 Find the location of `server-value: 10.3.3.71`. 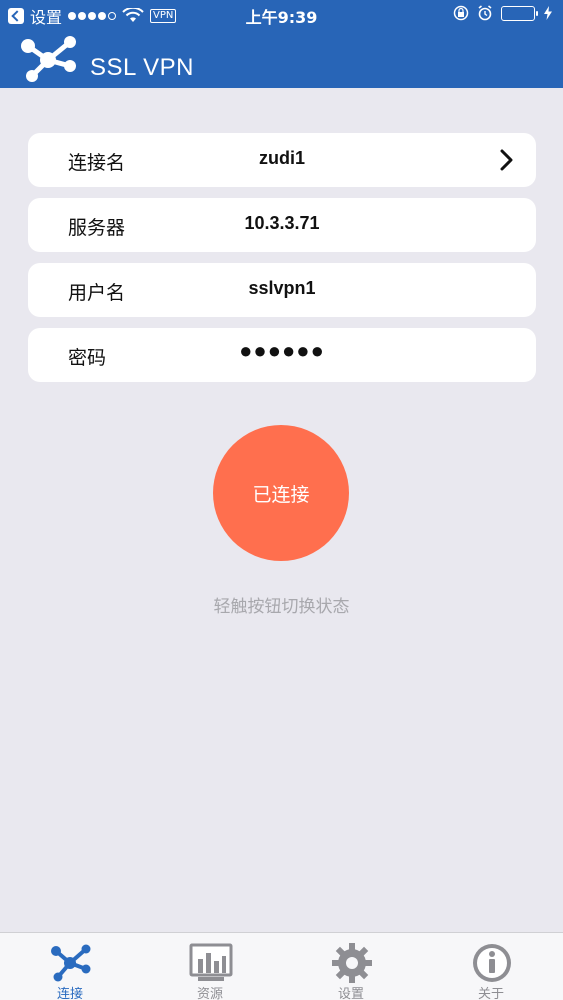

server-value: 10.3.3.71 is located at coordinates (282, 223).